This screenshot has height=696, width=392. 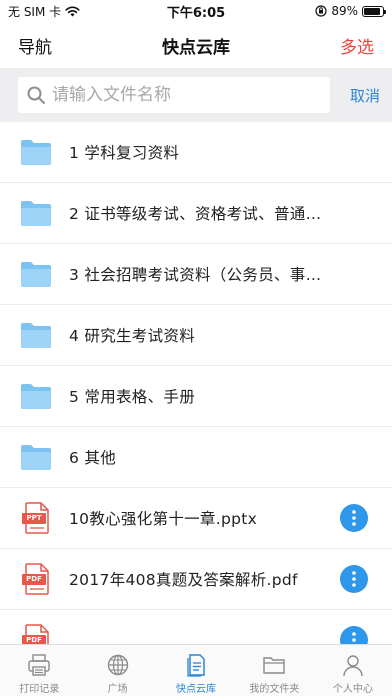 What do you see at coordinates (163, 519) in the screenshot?
I see `row-label: 10教心强化第十一章.pptx` at bounding box center [163, 519].